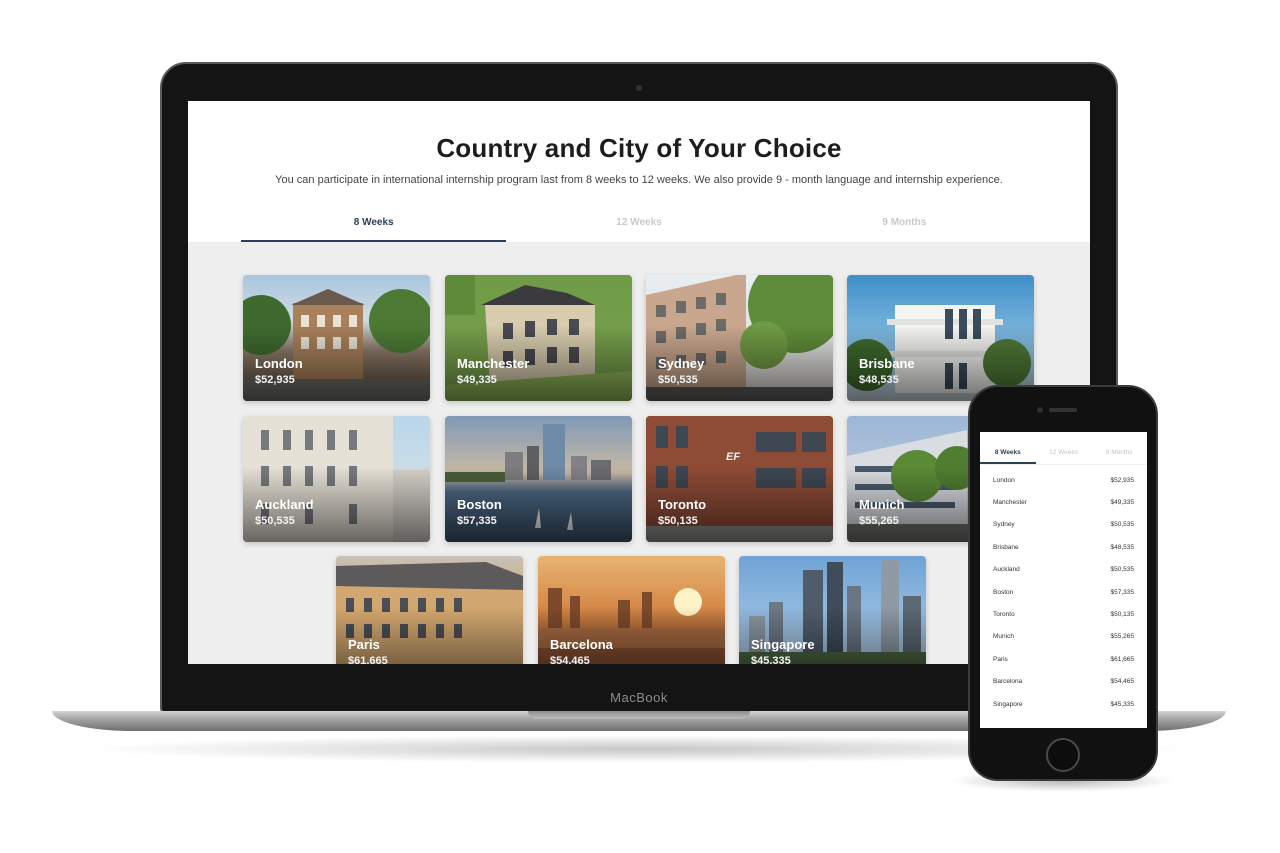 The height and width of the screenshot is (853, 1280). Describe the element at coordinates (1122, 547) in the screenshot. I see `list-item-price: $48,535` at that location.